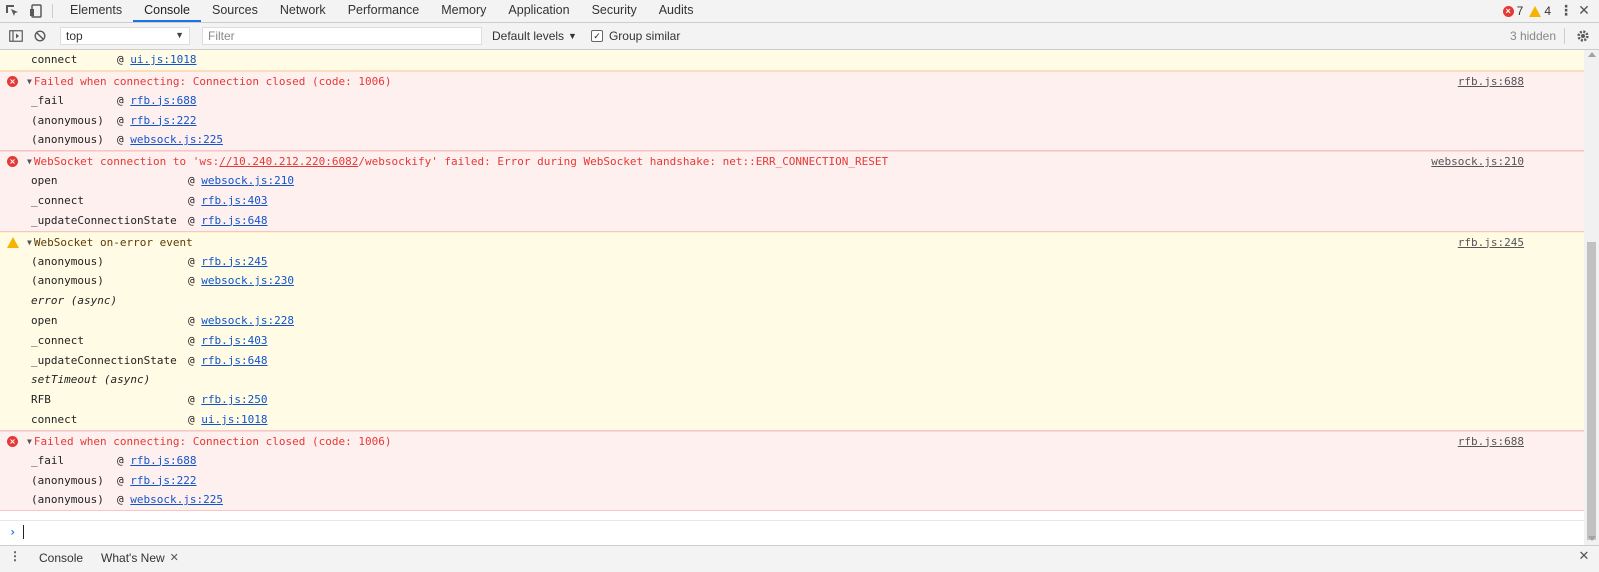 This screenshot has width=1599, height=572. I want to click on message-source-link: websock.js:210, so click(1477, 161).